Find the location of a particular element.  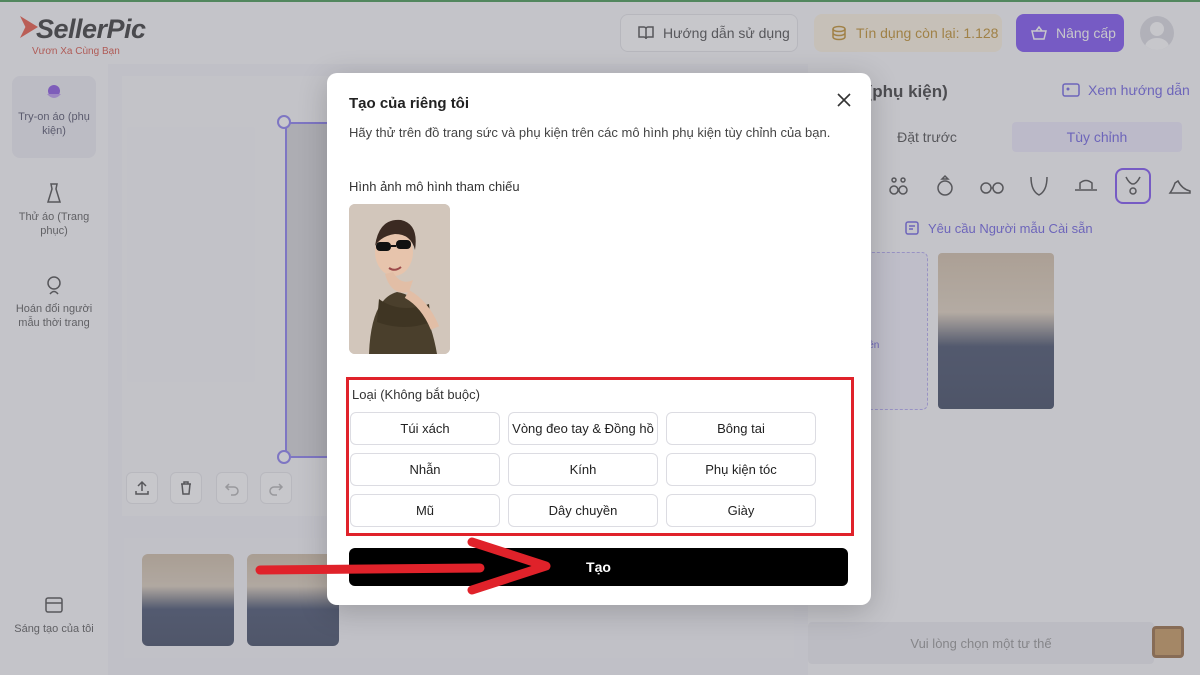

reference-model-image is located at coordinates (399, 279).